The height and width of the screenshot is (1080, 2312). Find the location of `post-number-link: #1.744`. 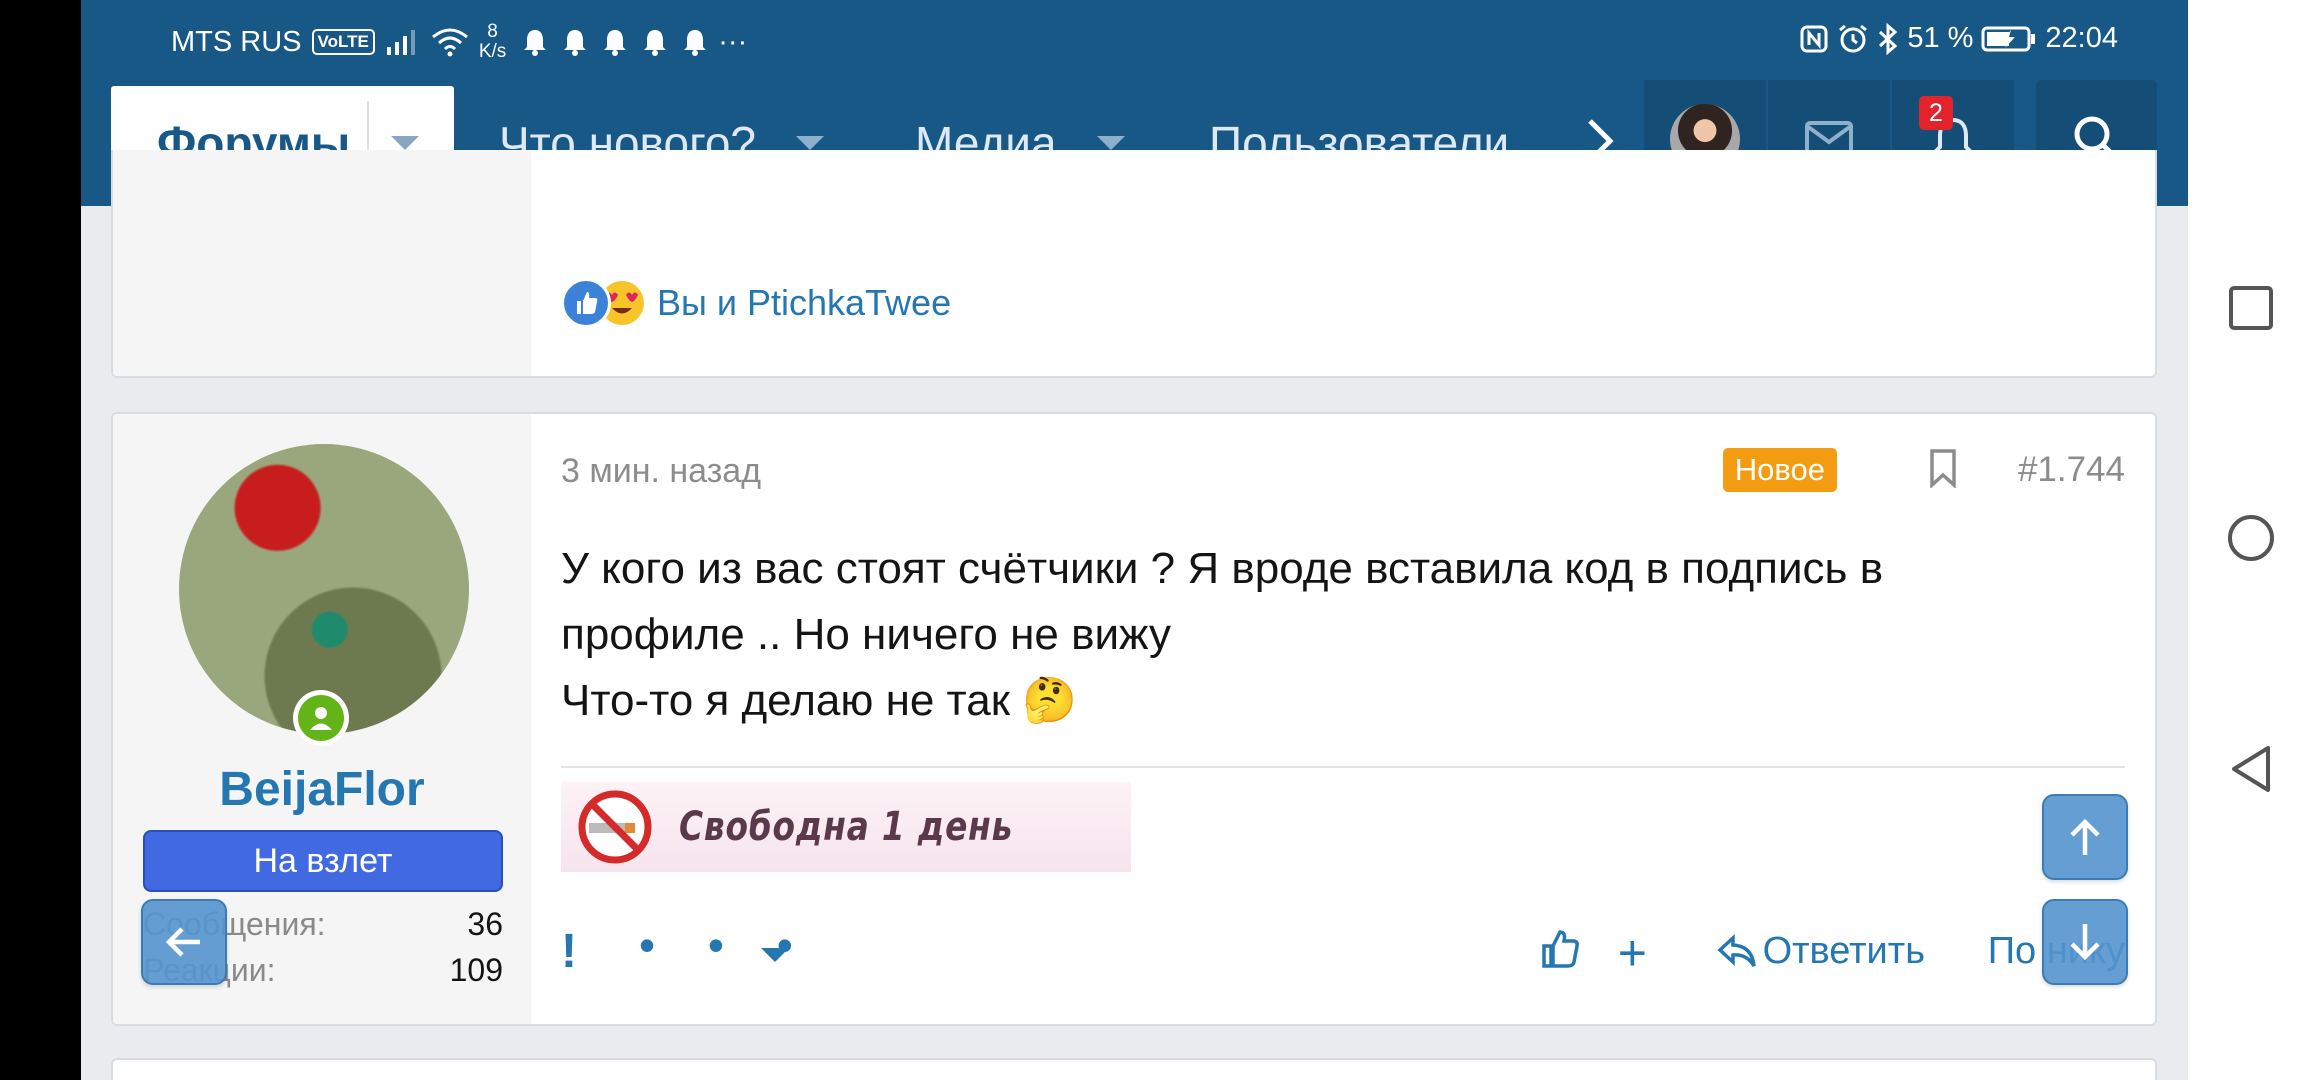

post-number-link: #1.744 is located at coordinates (2071, 470).